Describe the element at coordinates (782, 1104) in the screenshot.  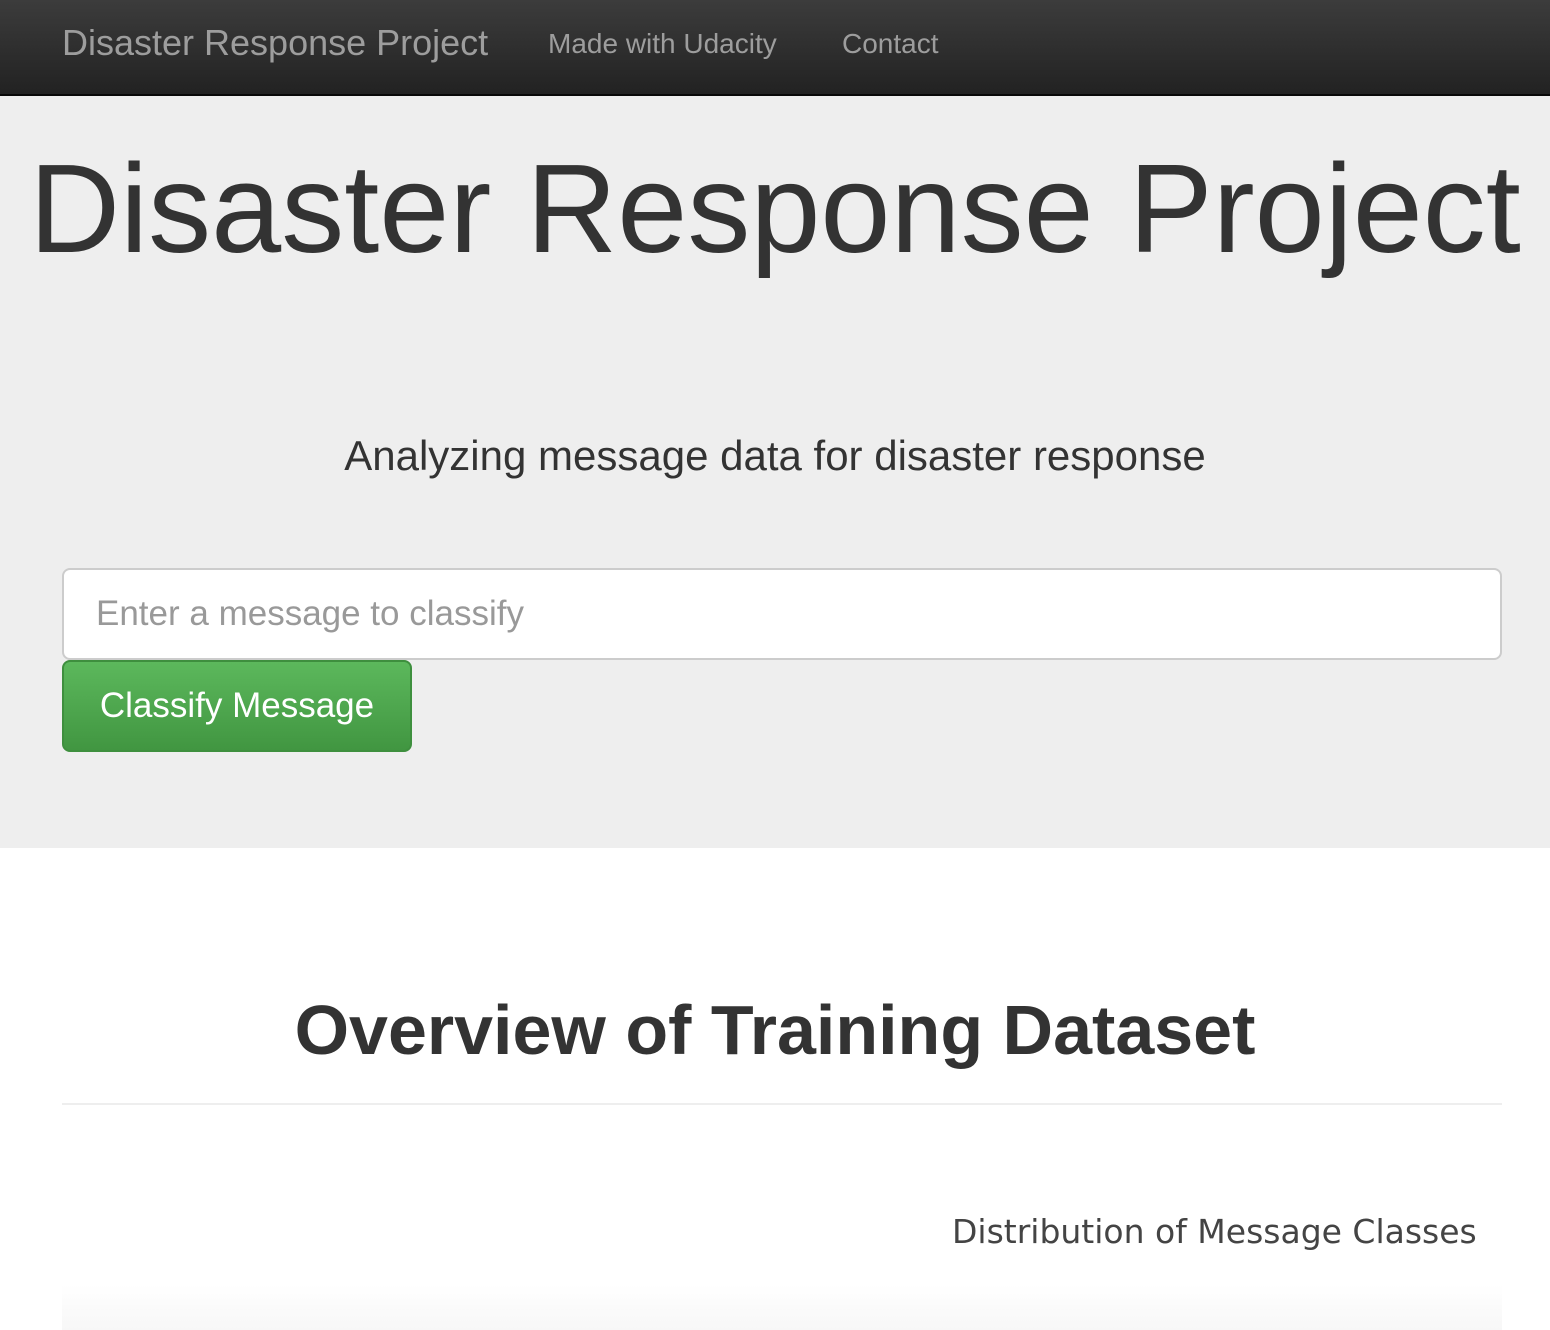
I see `section-divider` at that location.